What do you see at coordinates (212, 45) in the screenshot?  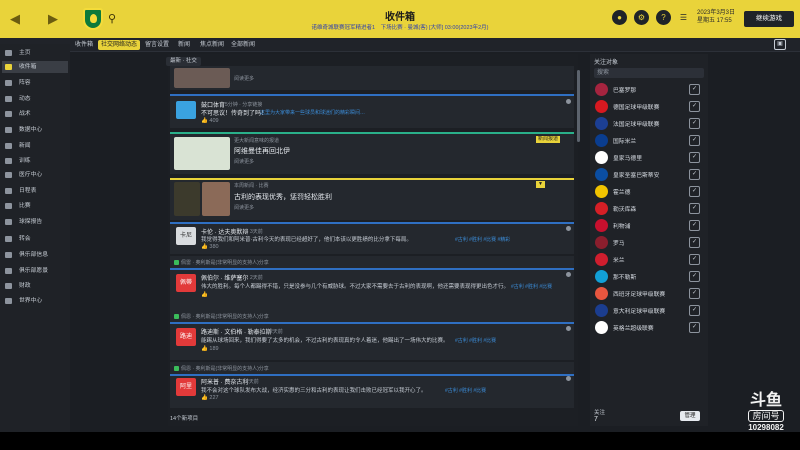 I see `tab-headlines: 焦点新闻` at bounding box center [212, 45].